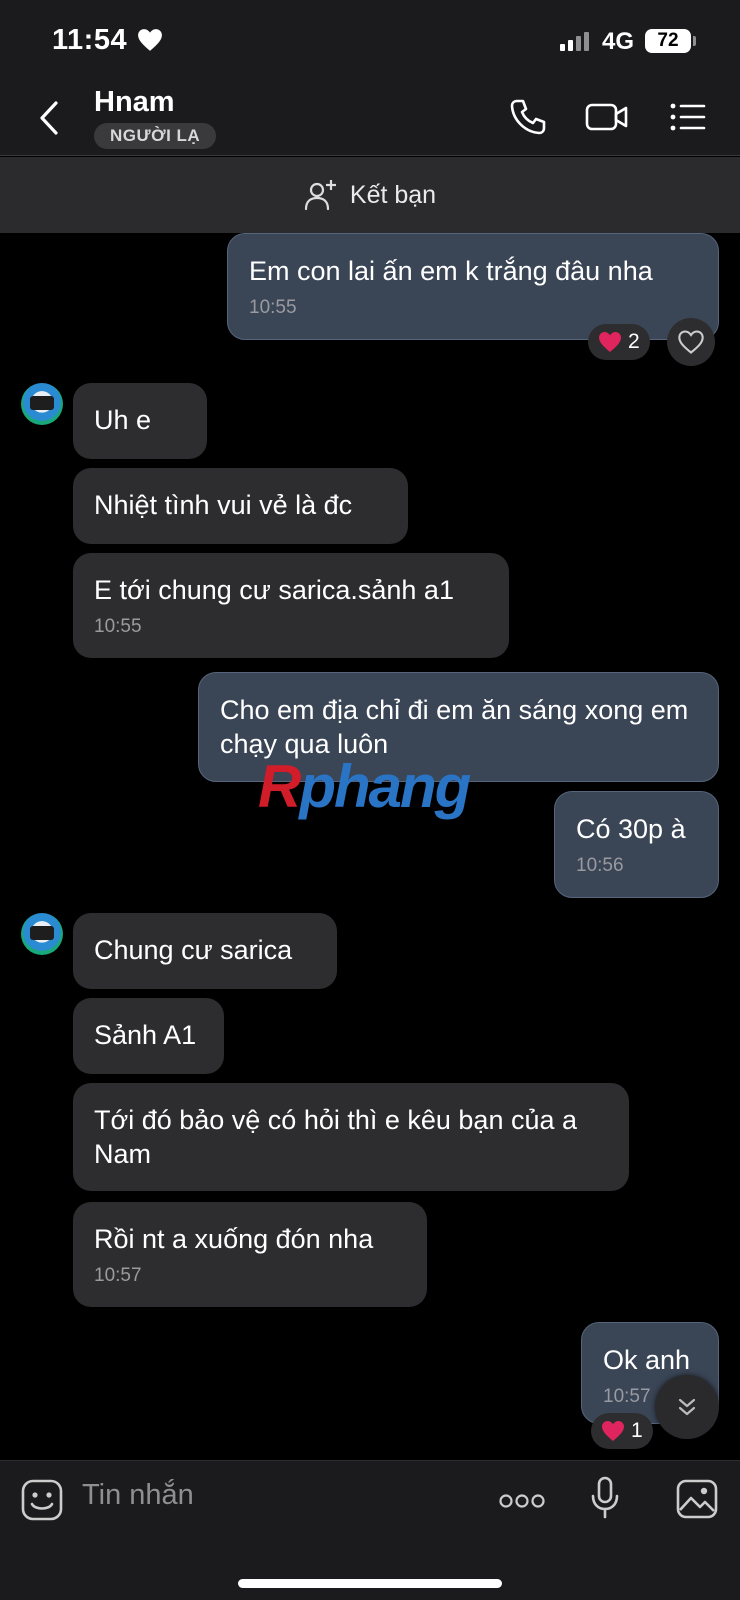 The height and width of the screenshot is (1600, 740). Describe the element at coordinates (393, 194) in the screenshot. I see `add-friend-label: Kết bạn` at that location.